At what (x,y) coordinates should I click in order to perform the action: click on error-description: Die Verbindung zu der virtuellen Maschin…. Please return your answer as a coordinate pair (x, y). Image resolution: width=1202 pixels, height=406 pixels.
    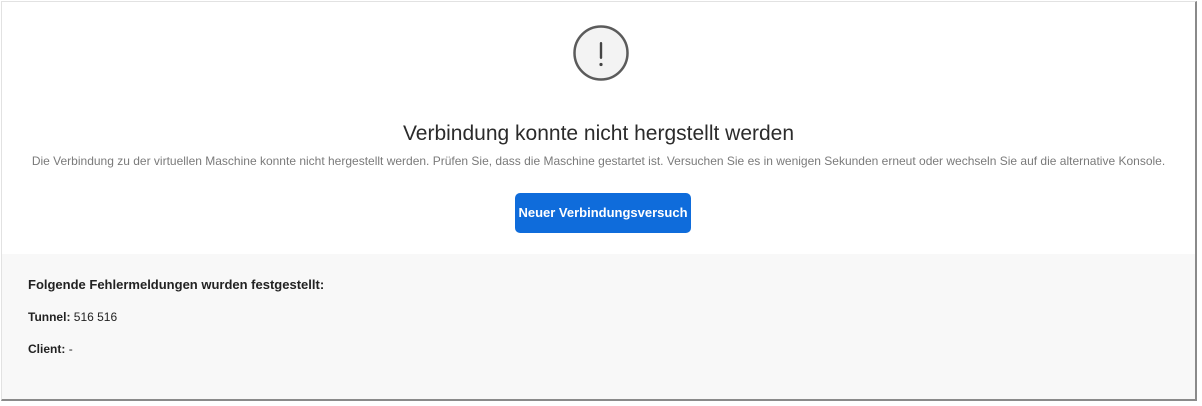
    Looking at the image, I should click on (598, 161).